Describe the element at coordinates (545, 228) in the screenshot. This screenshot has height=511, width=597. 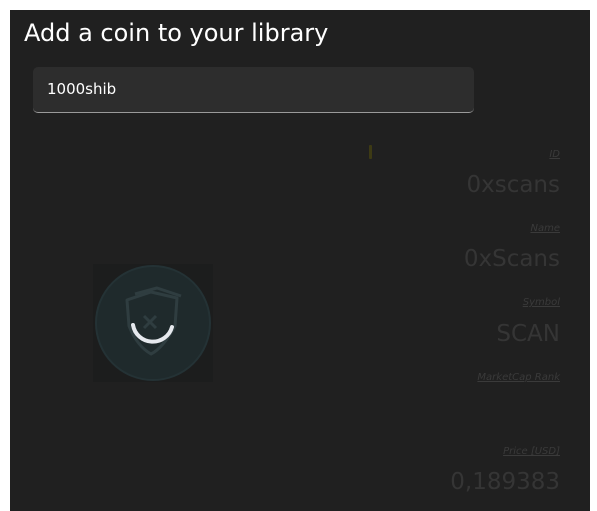
I see `name-label: Name` at that location.